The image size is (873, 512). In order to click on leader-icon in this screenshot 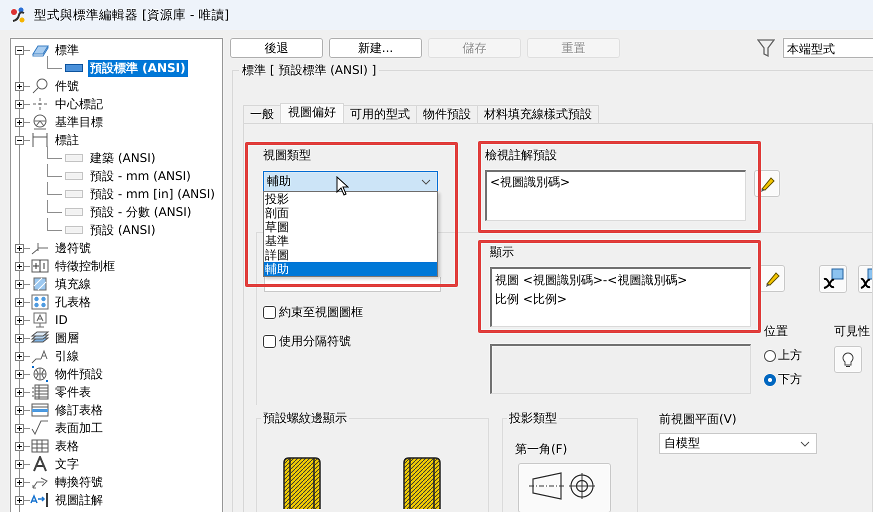, I will do `click(40, 356)`.